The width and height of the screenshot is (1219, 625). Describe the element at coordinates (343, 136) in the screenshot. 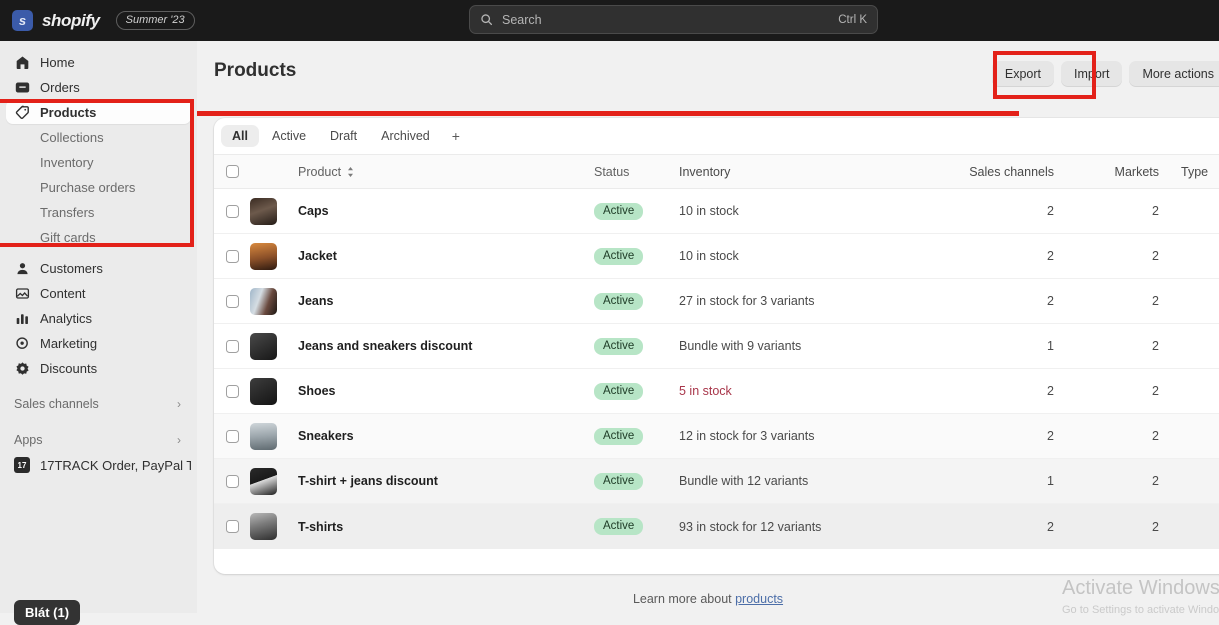

I see `tab-draft: Draft` at that location.